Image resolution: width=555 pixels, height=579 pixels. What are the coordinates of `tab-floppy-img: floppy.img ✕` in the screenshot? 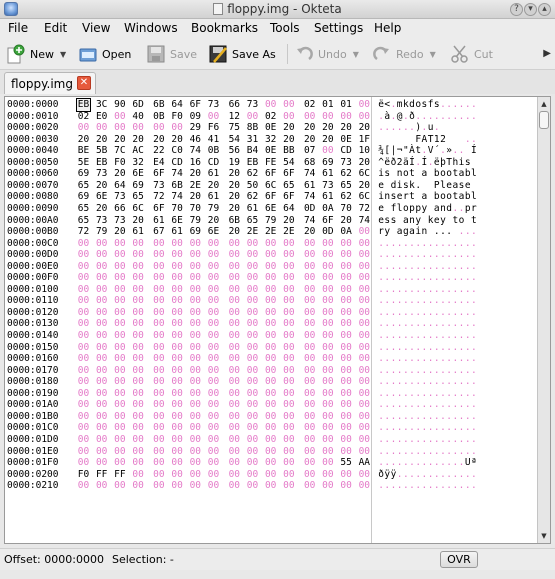 It's located at (50, 83).